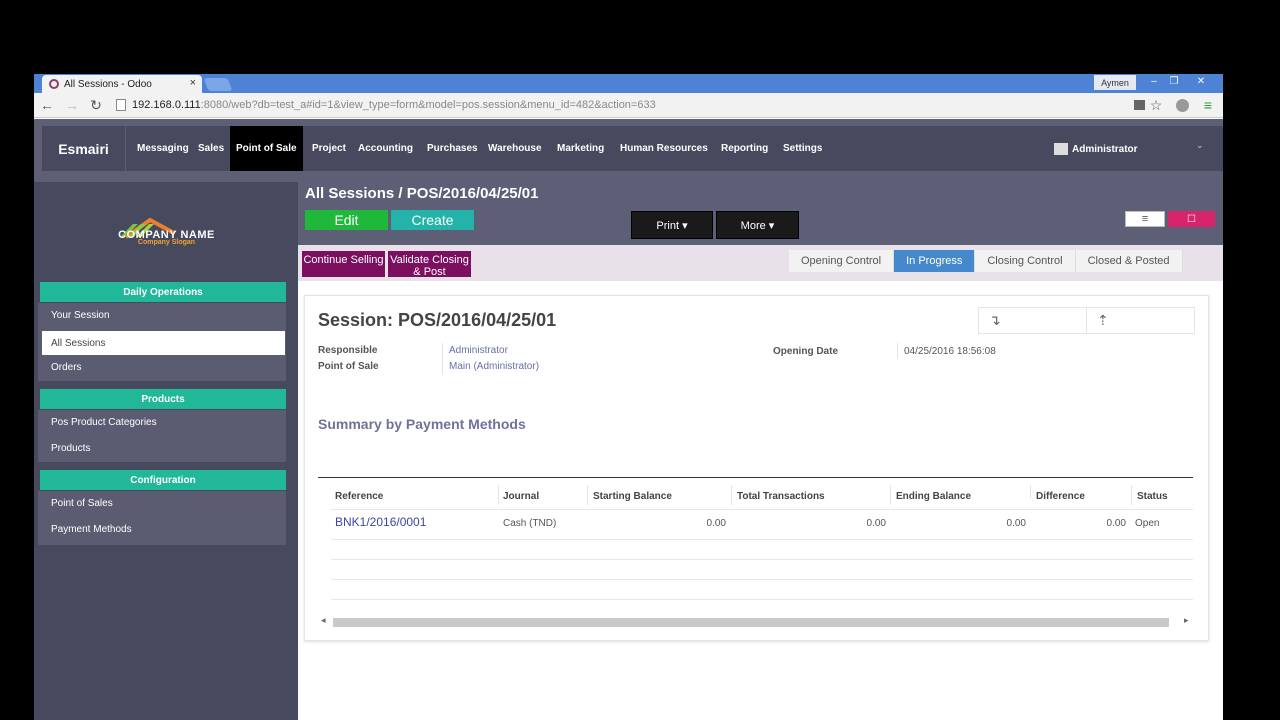  Describe the element at coordinates (193, 83) in the screenshot. I see `tab-close-icon: ×` at that location.